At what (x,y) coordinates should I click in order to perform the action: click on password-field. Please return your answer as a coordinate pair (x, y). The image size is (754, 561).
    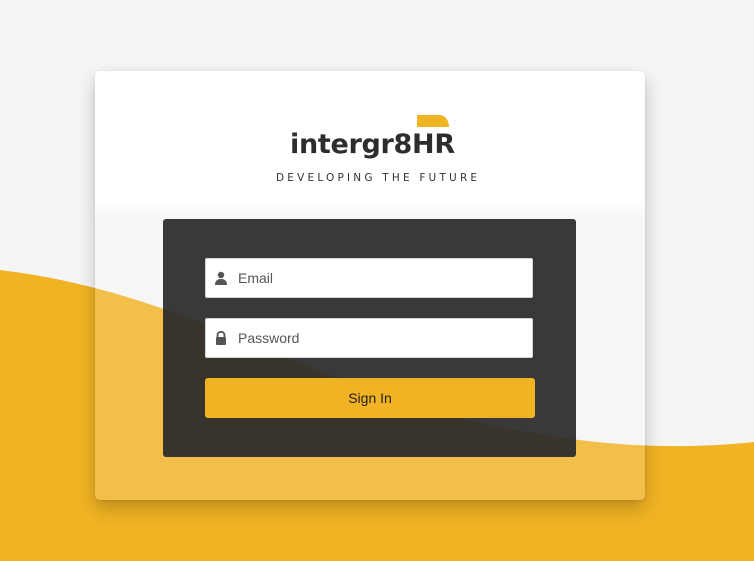
    Looking at the image, I should click on (369, 338).